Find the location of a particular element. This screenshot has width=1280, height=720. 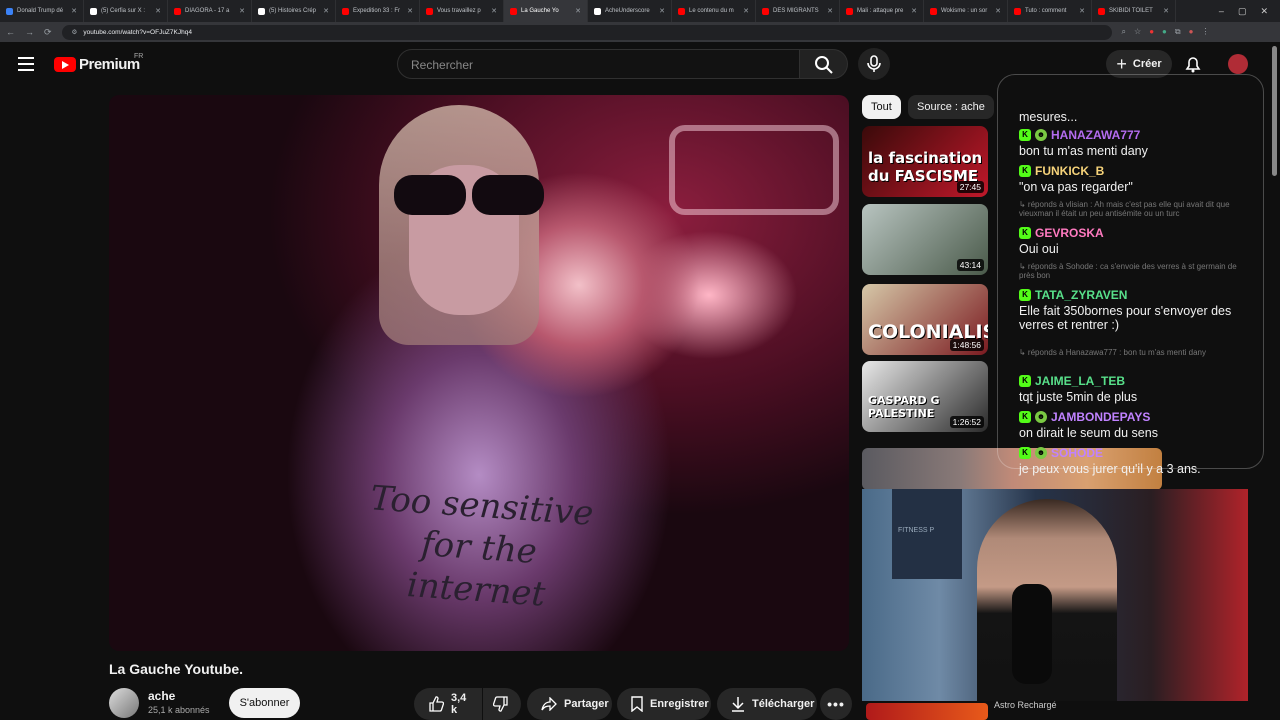

browser-tab: Donald Trump dé ✕ is located at coordinates (42, 11).